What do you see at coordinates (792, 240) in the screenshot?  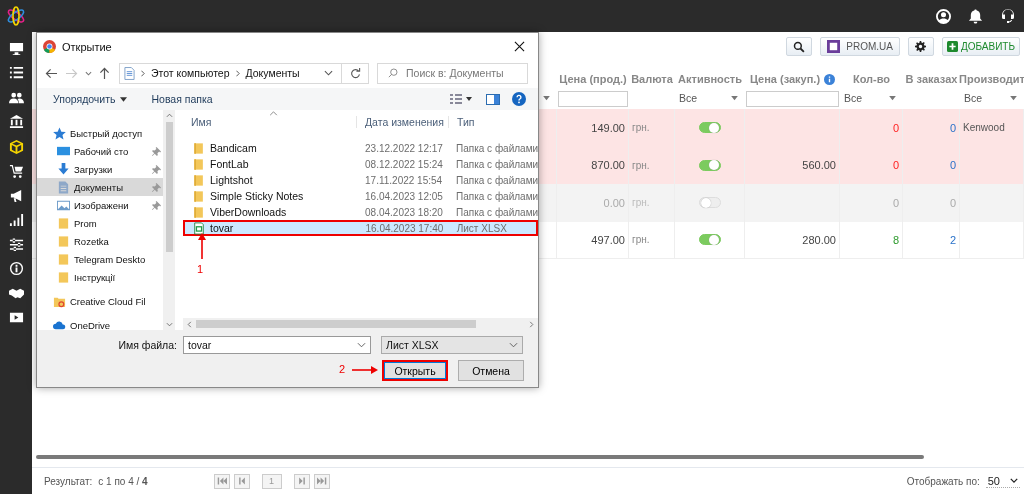 I see `cost-cell: 280.00` at bounding box center [792, 240].